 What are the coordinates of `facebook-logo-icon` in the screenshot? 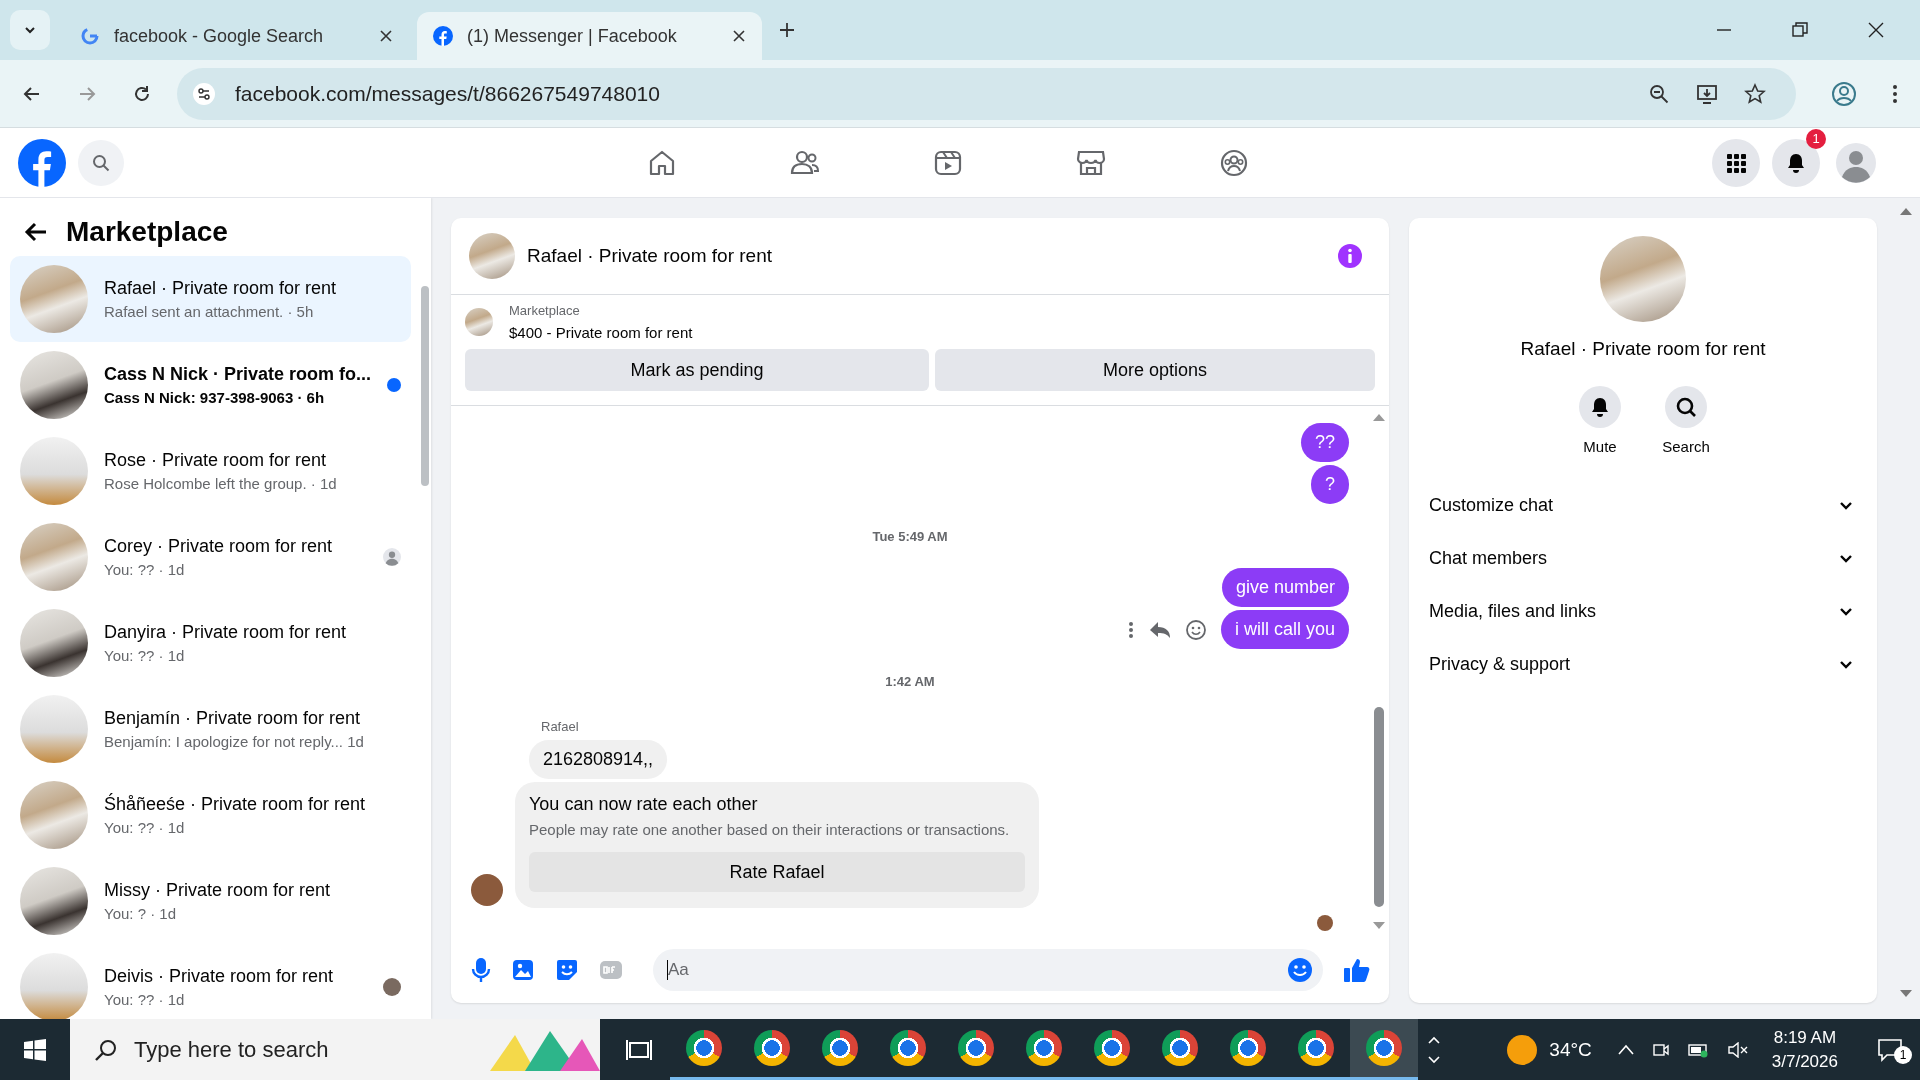 It's located at (42, 162).